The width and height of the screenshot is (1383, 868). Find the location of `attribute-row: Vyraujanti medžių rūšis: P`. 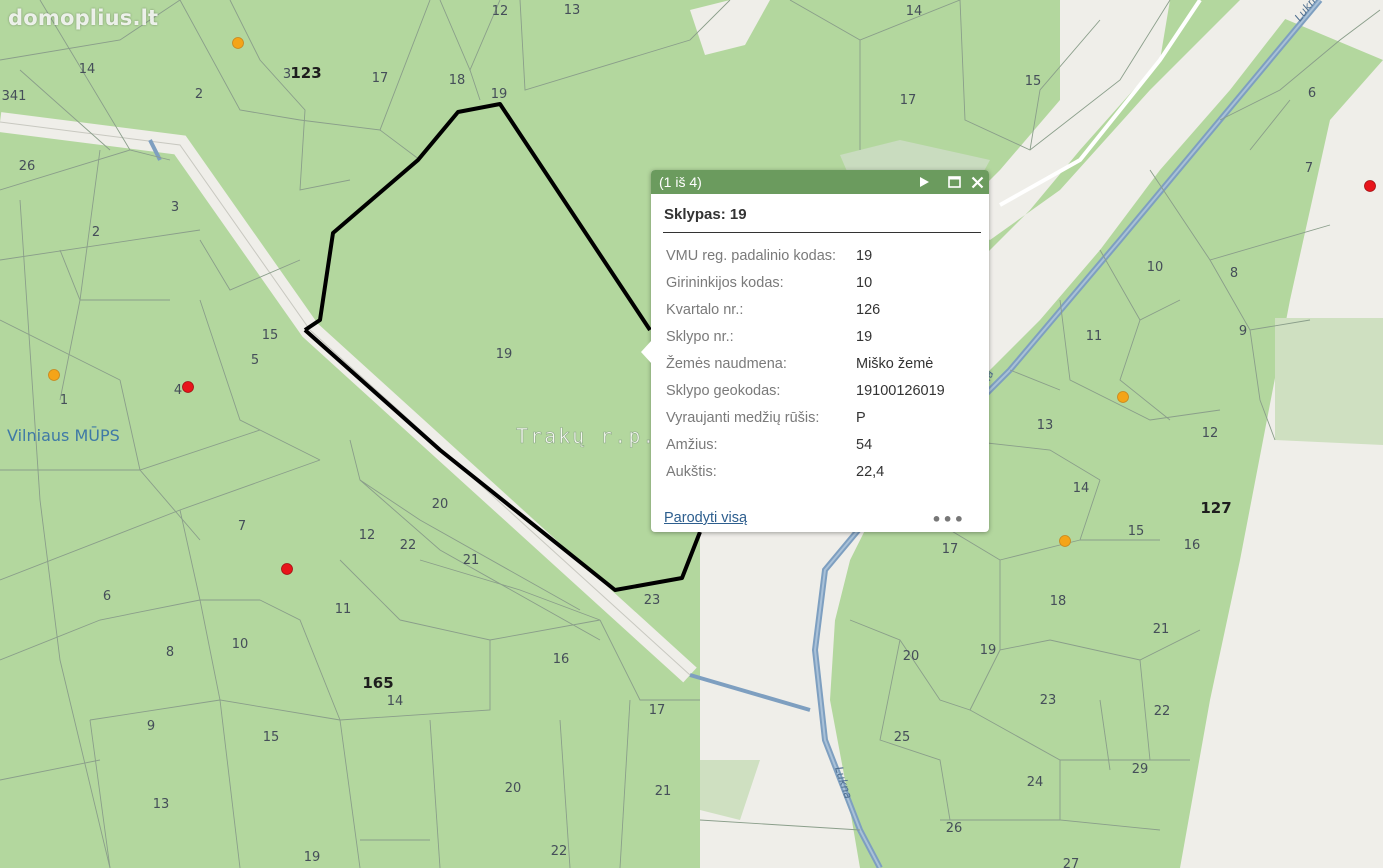

attribute-row: Vyraujanti medžių rūšis: P is located at coordinates (805, 417).